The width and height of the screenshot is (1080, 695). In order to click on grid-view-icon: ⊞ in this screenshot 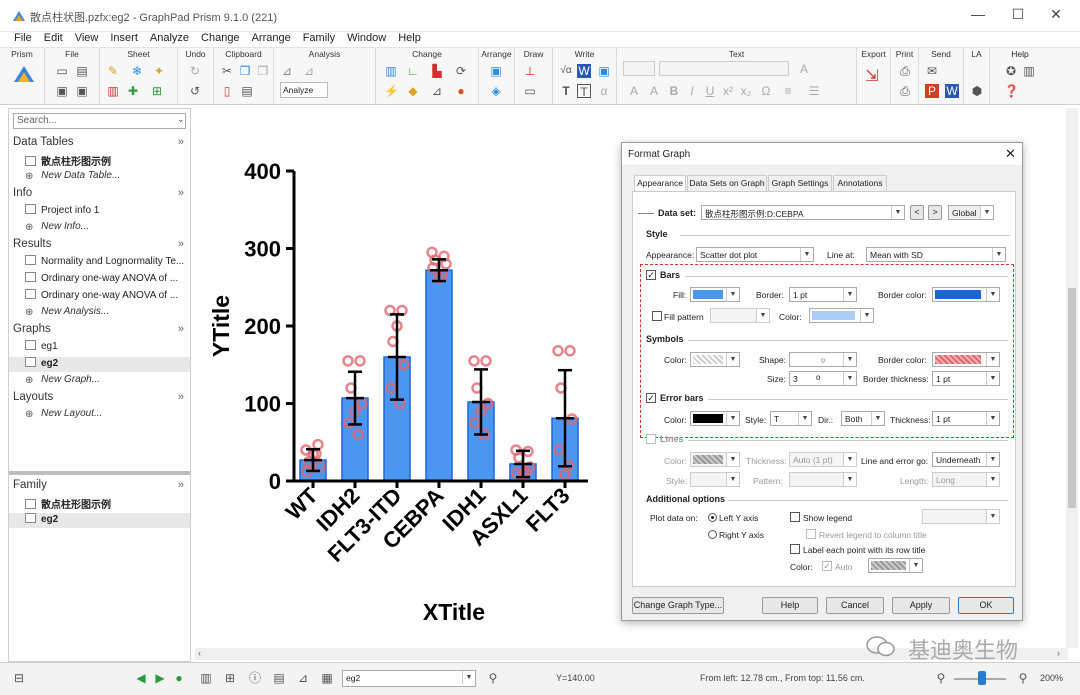, I will do `click(230, 678)`.